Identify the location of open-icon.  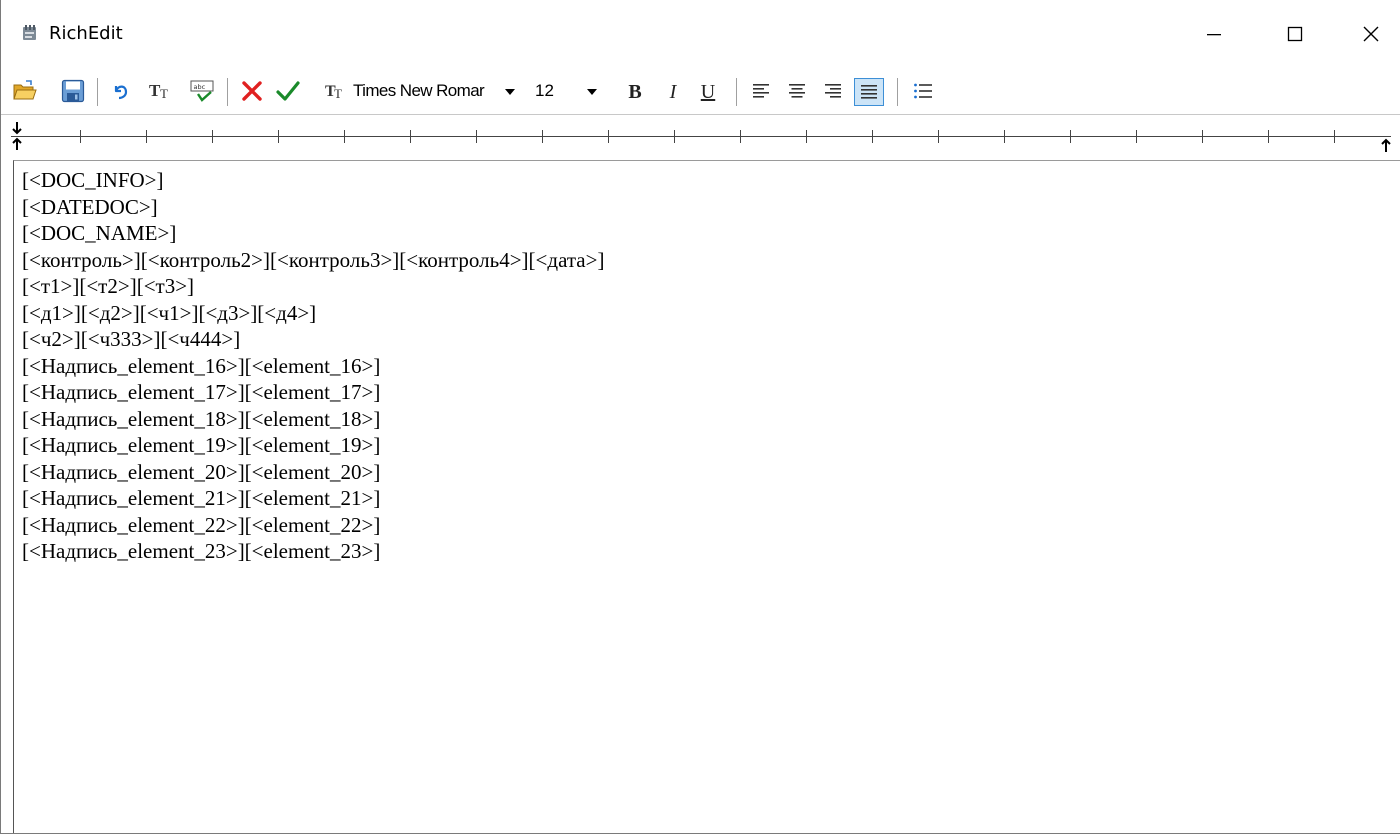
(25, 90).